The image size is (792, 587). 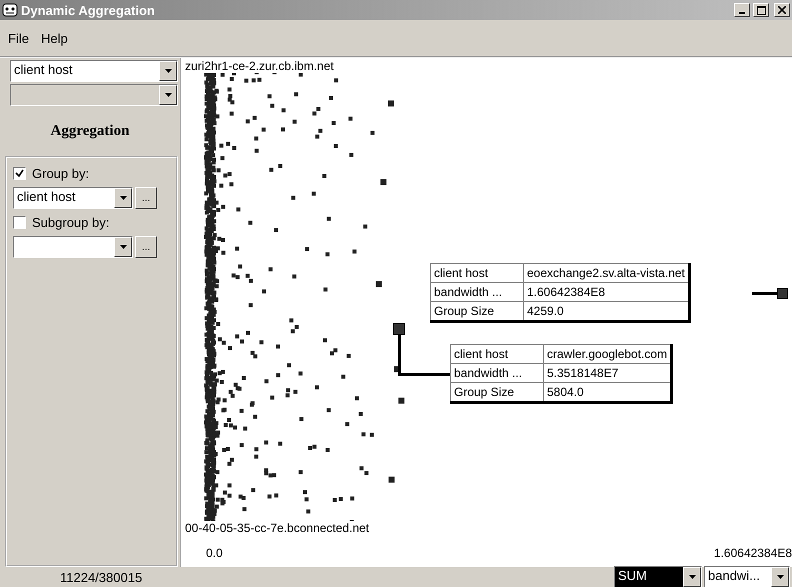 I want to click on table-cell: crawler.googlebot.com, so click(x=608, y=354).